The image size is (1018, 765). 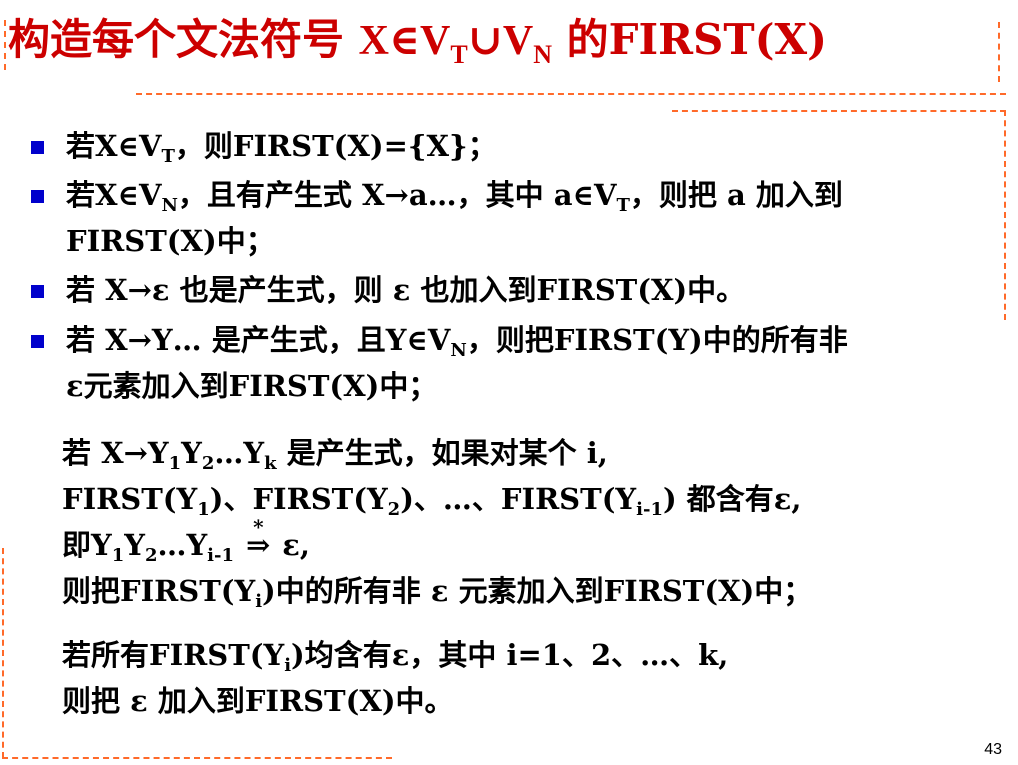 I want to click on title-subscript-t: T, so click(x=459, y=54).